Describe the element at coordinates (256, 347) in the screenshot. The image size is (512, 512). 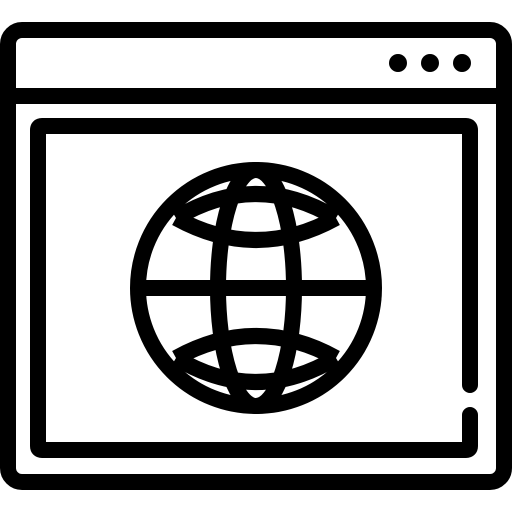
I see `globe-lower-cap` at that location.